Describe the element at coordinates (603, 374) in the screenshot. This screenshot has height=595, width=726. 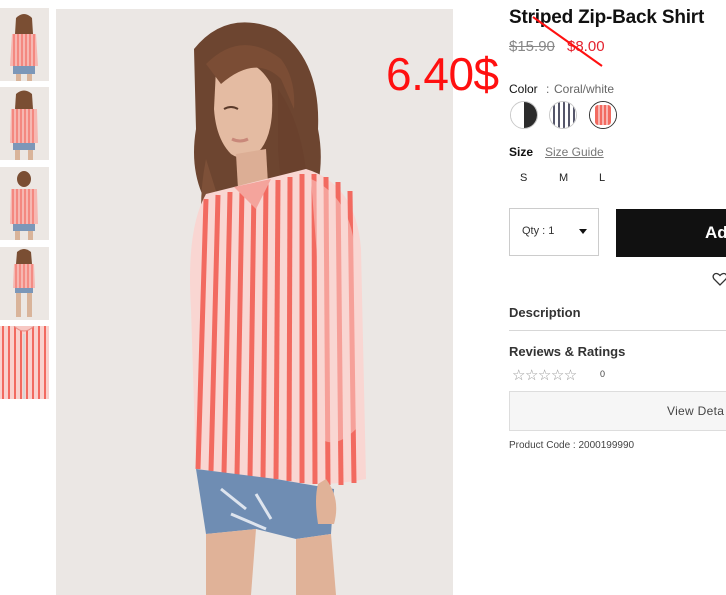
I see `rating-count: 0` at that location.